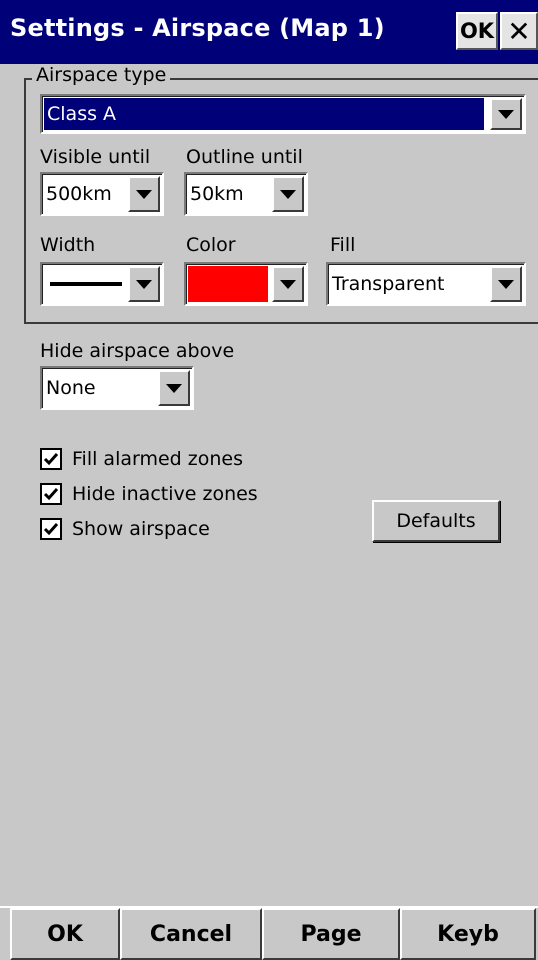 The image size is (538, 960). I want to click on airspace-type-select: Class A, so click(283, 114).